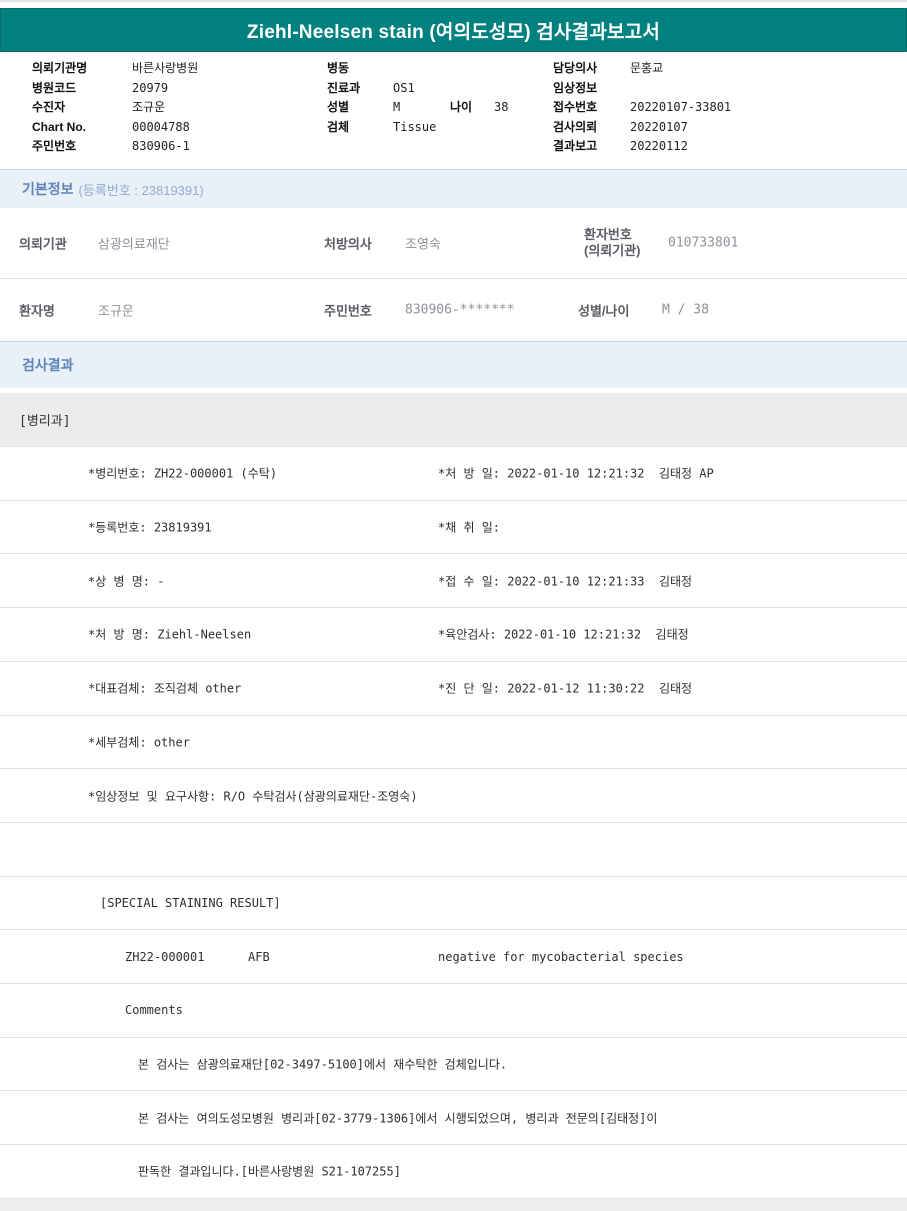 The height and width of the screenshot is (1211, 907). What do you see at coordinates (165, 956) in the screenshot?
I see `specimen-code: ZH22-000001` at bounding box center [165, 956].